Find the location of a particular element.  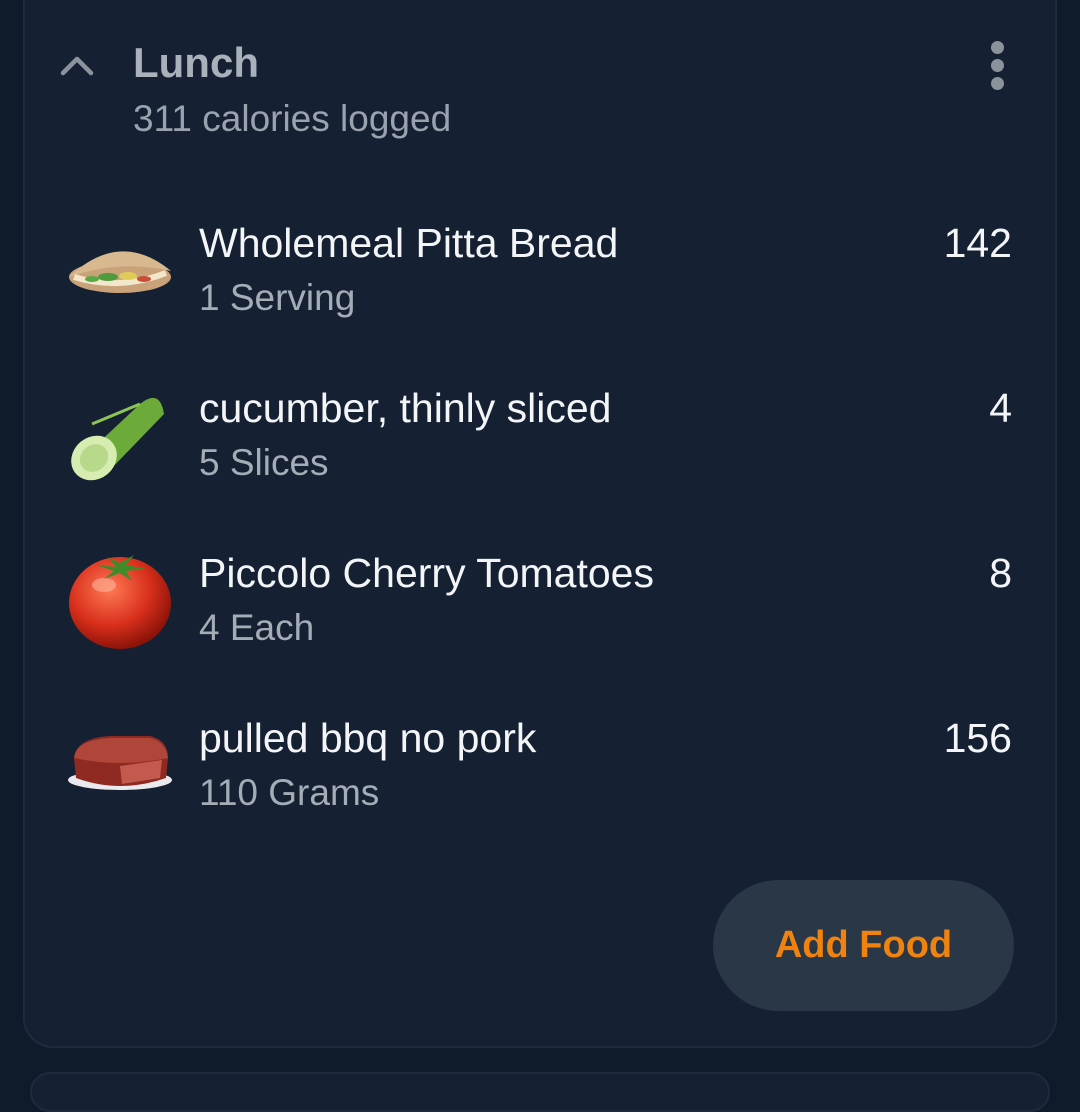

food-name: cucumber, thinly sliced is located at coordinates (405, 408).